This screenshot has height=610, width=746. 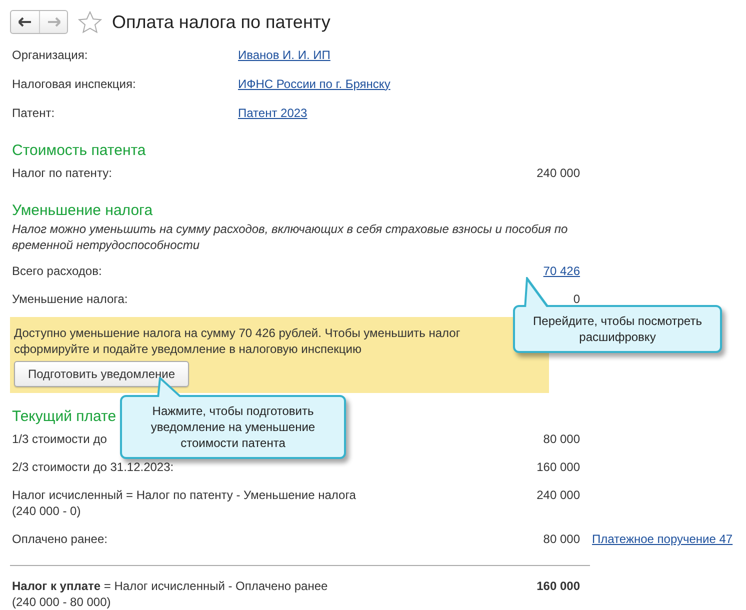 What do you see at coordinates (74, 83) in the screenshot?
I see `field-label: Налоговая инспекция:` at bounding box center [74, 83].